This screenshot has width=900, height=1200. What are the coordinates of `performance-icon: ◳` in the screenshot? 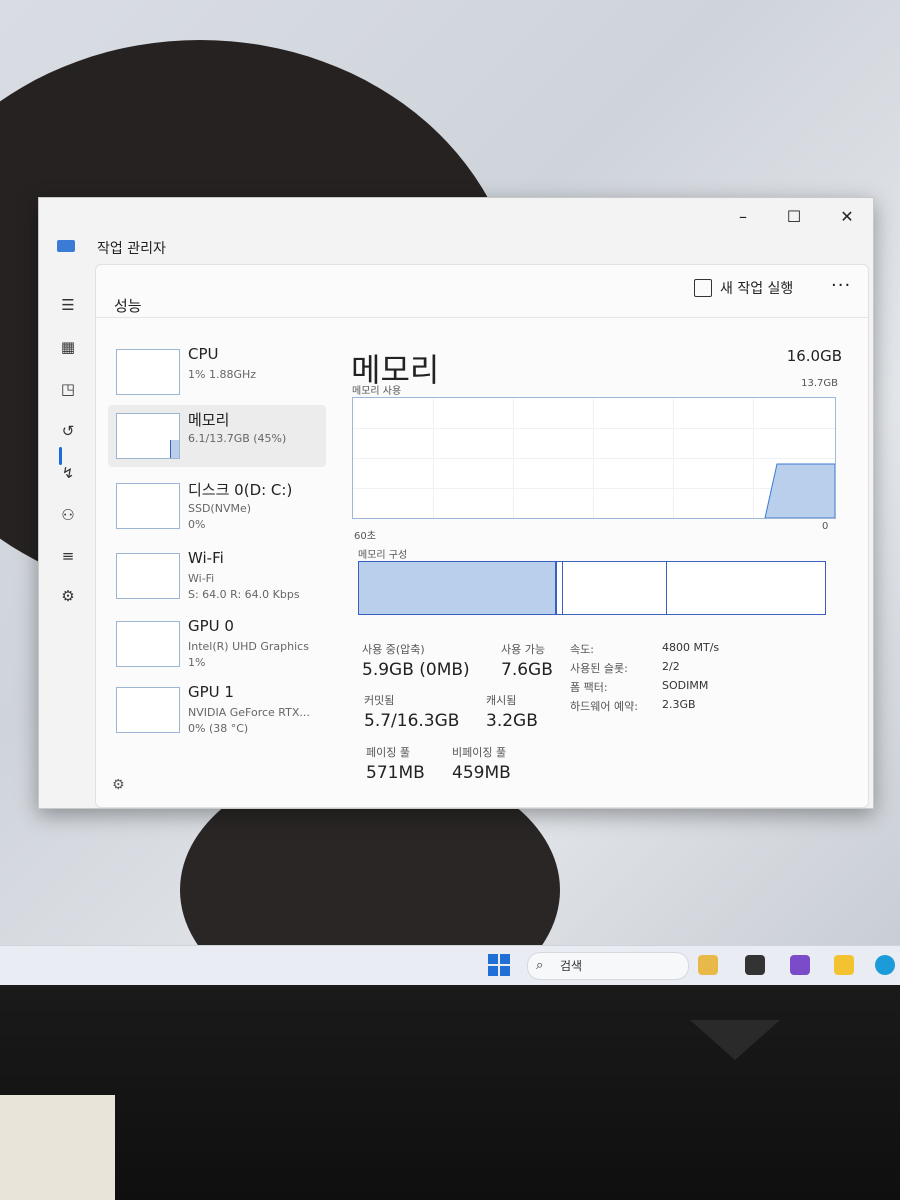 It's located at (68, 389).